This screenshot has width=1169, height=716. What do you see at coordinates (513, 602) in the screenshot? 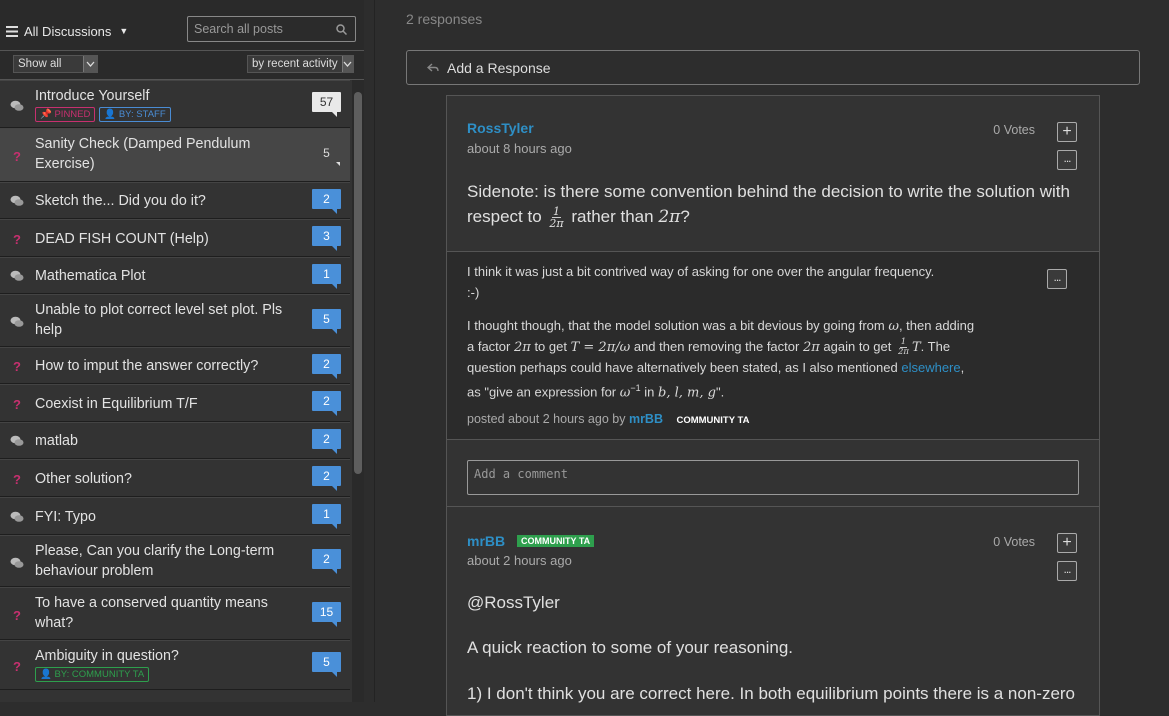
I see `response-paragraph: @RossTyler` at bounding box center [513, 602].